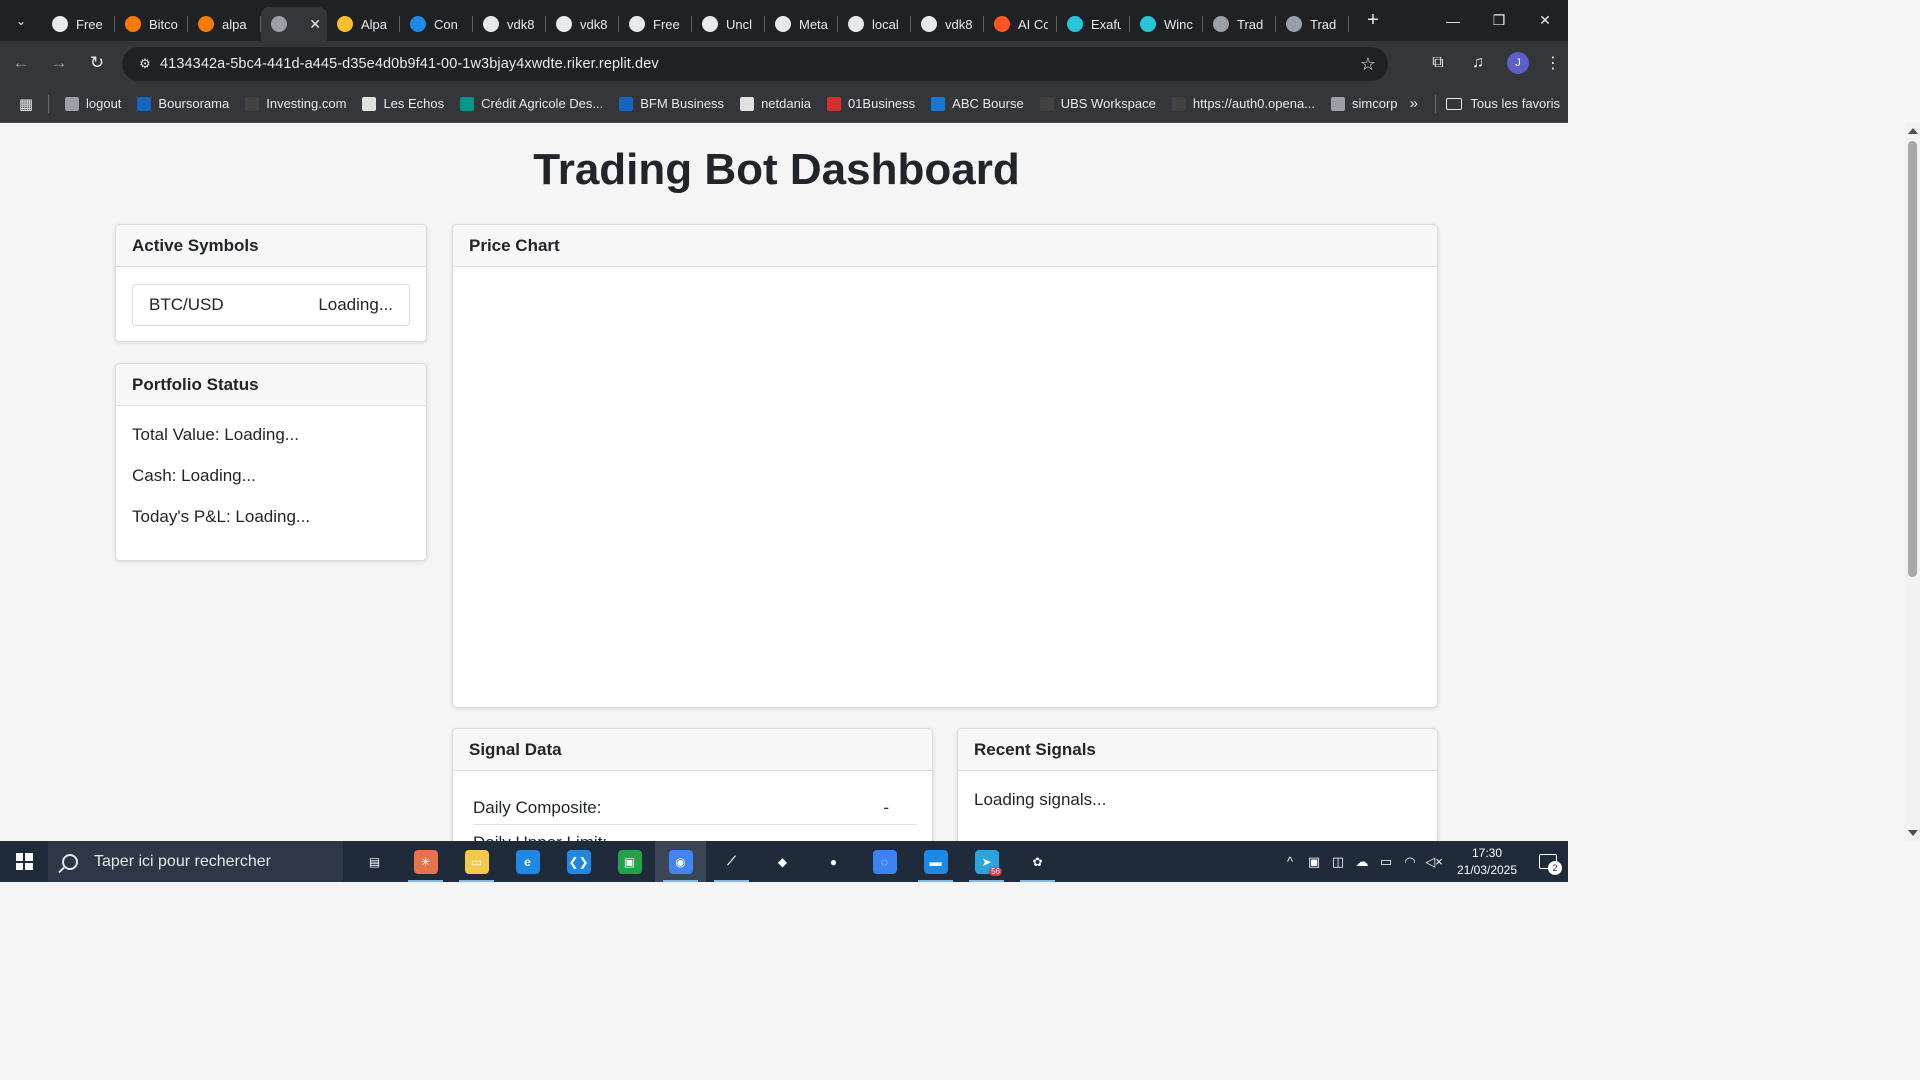  Describe the element at coordinates (1553, 63) in the screenshot. I see `menu-dots-icon: ⋮` at that location.